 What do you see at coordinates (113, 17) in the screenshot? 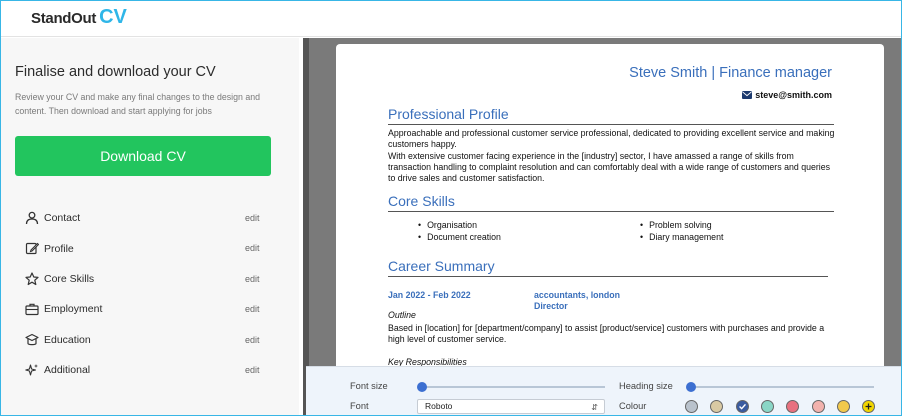
I see `logo-text-cv: CV` at bounding box center [113, 17].